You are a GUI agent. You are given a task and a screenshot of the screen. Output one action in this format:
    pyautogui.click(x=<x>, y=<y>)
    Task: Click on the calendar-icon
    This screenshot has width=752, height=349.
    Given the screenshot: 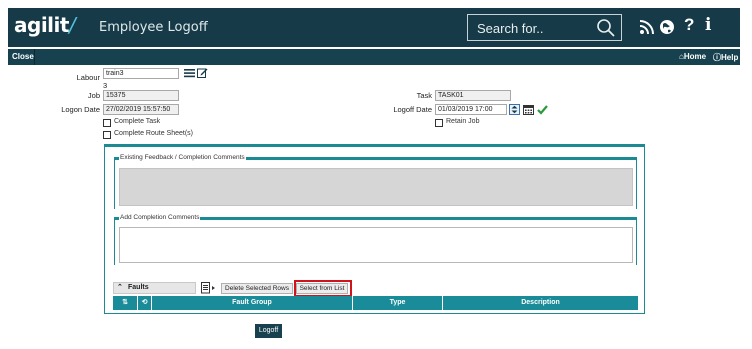 What is the action you would take?
    pyautogui.click(x=528, y=109)
    